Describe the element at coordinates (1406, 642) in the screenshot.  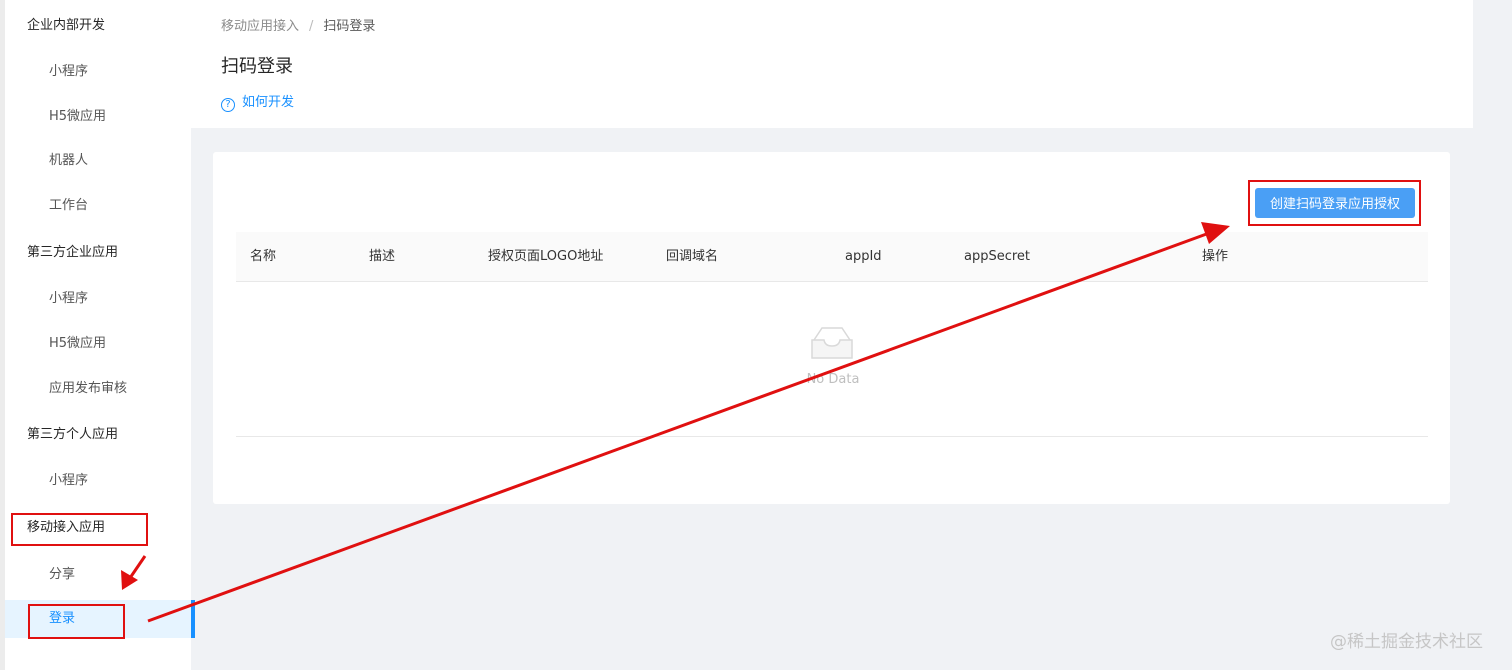
I see `watermark: @稀土掘金技术社区` at that location.